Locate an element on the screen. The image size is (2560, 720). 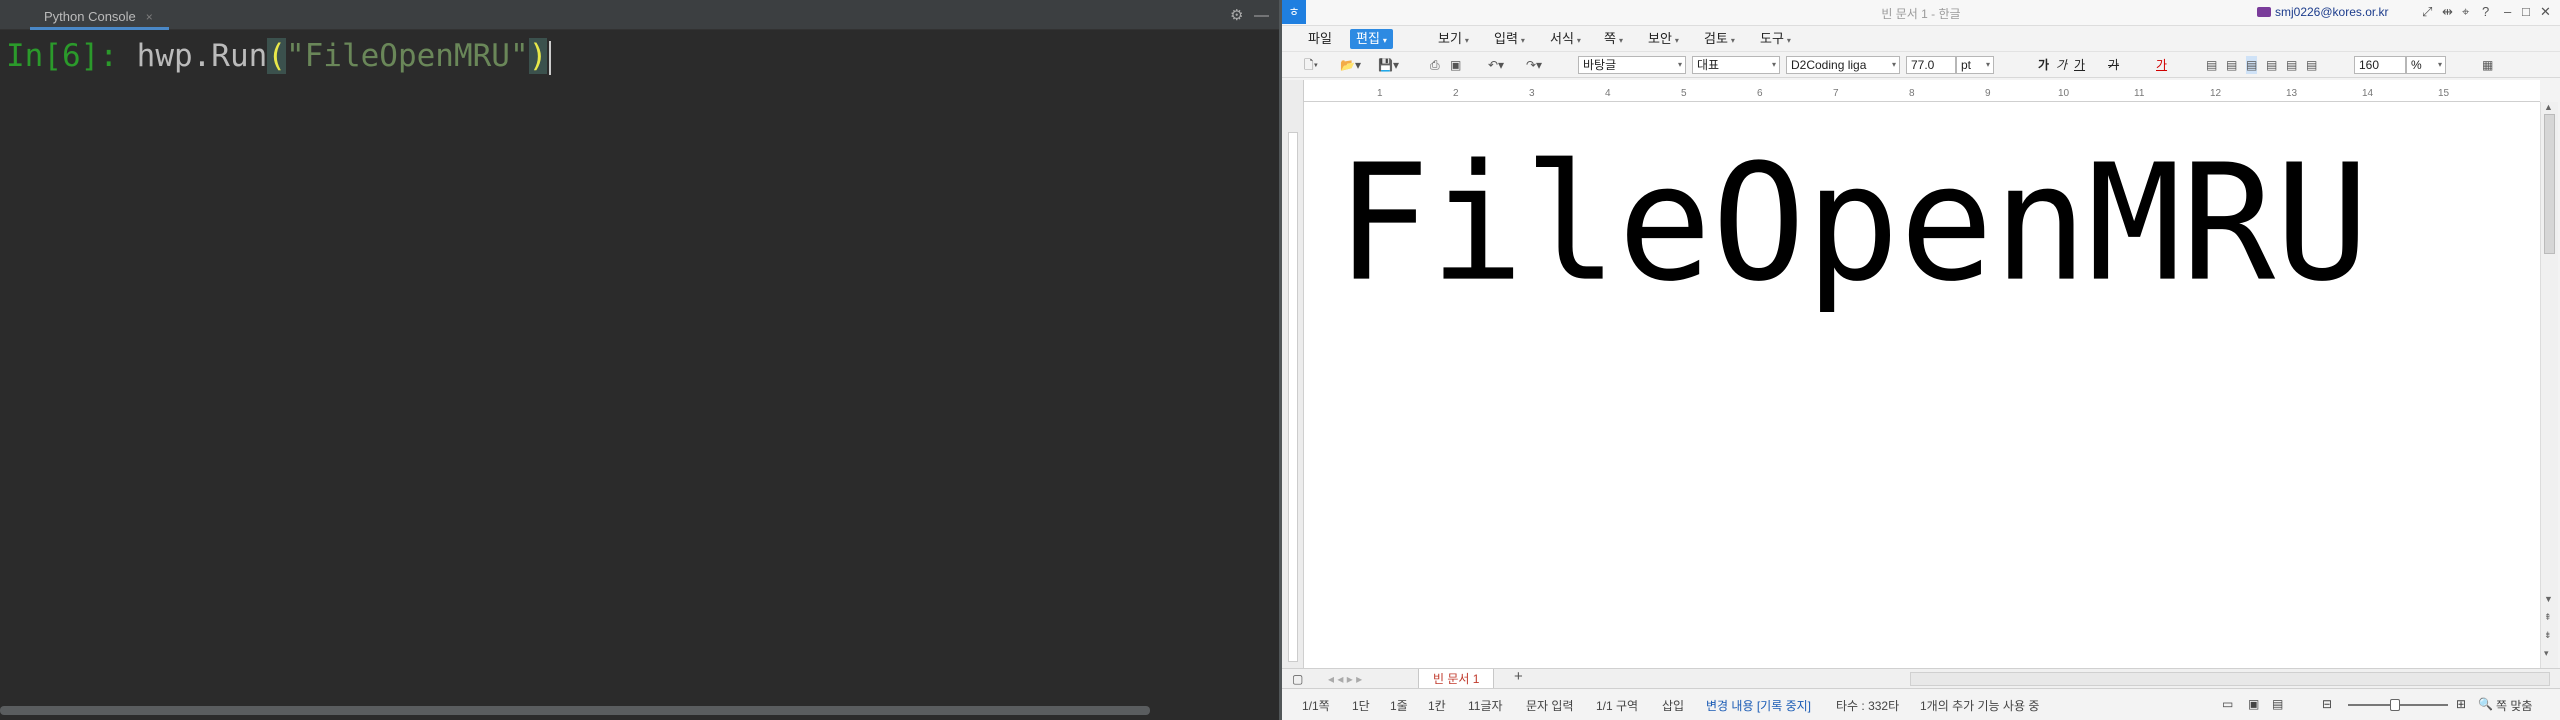
fit-page-icon: 🔍 is located at coordinates (2485, 704).